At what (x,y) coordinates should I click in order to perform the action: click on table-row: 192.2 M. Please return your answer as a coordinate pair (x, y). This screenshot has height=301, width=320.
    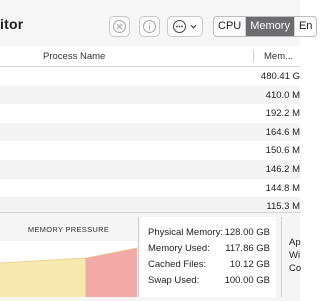
    Looking at the image, I should click on (150, 113).